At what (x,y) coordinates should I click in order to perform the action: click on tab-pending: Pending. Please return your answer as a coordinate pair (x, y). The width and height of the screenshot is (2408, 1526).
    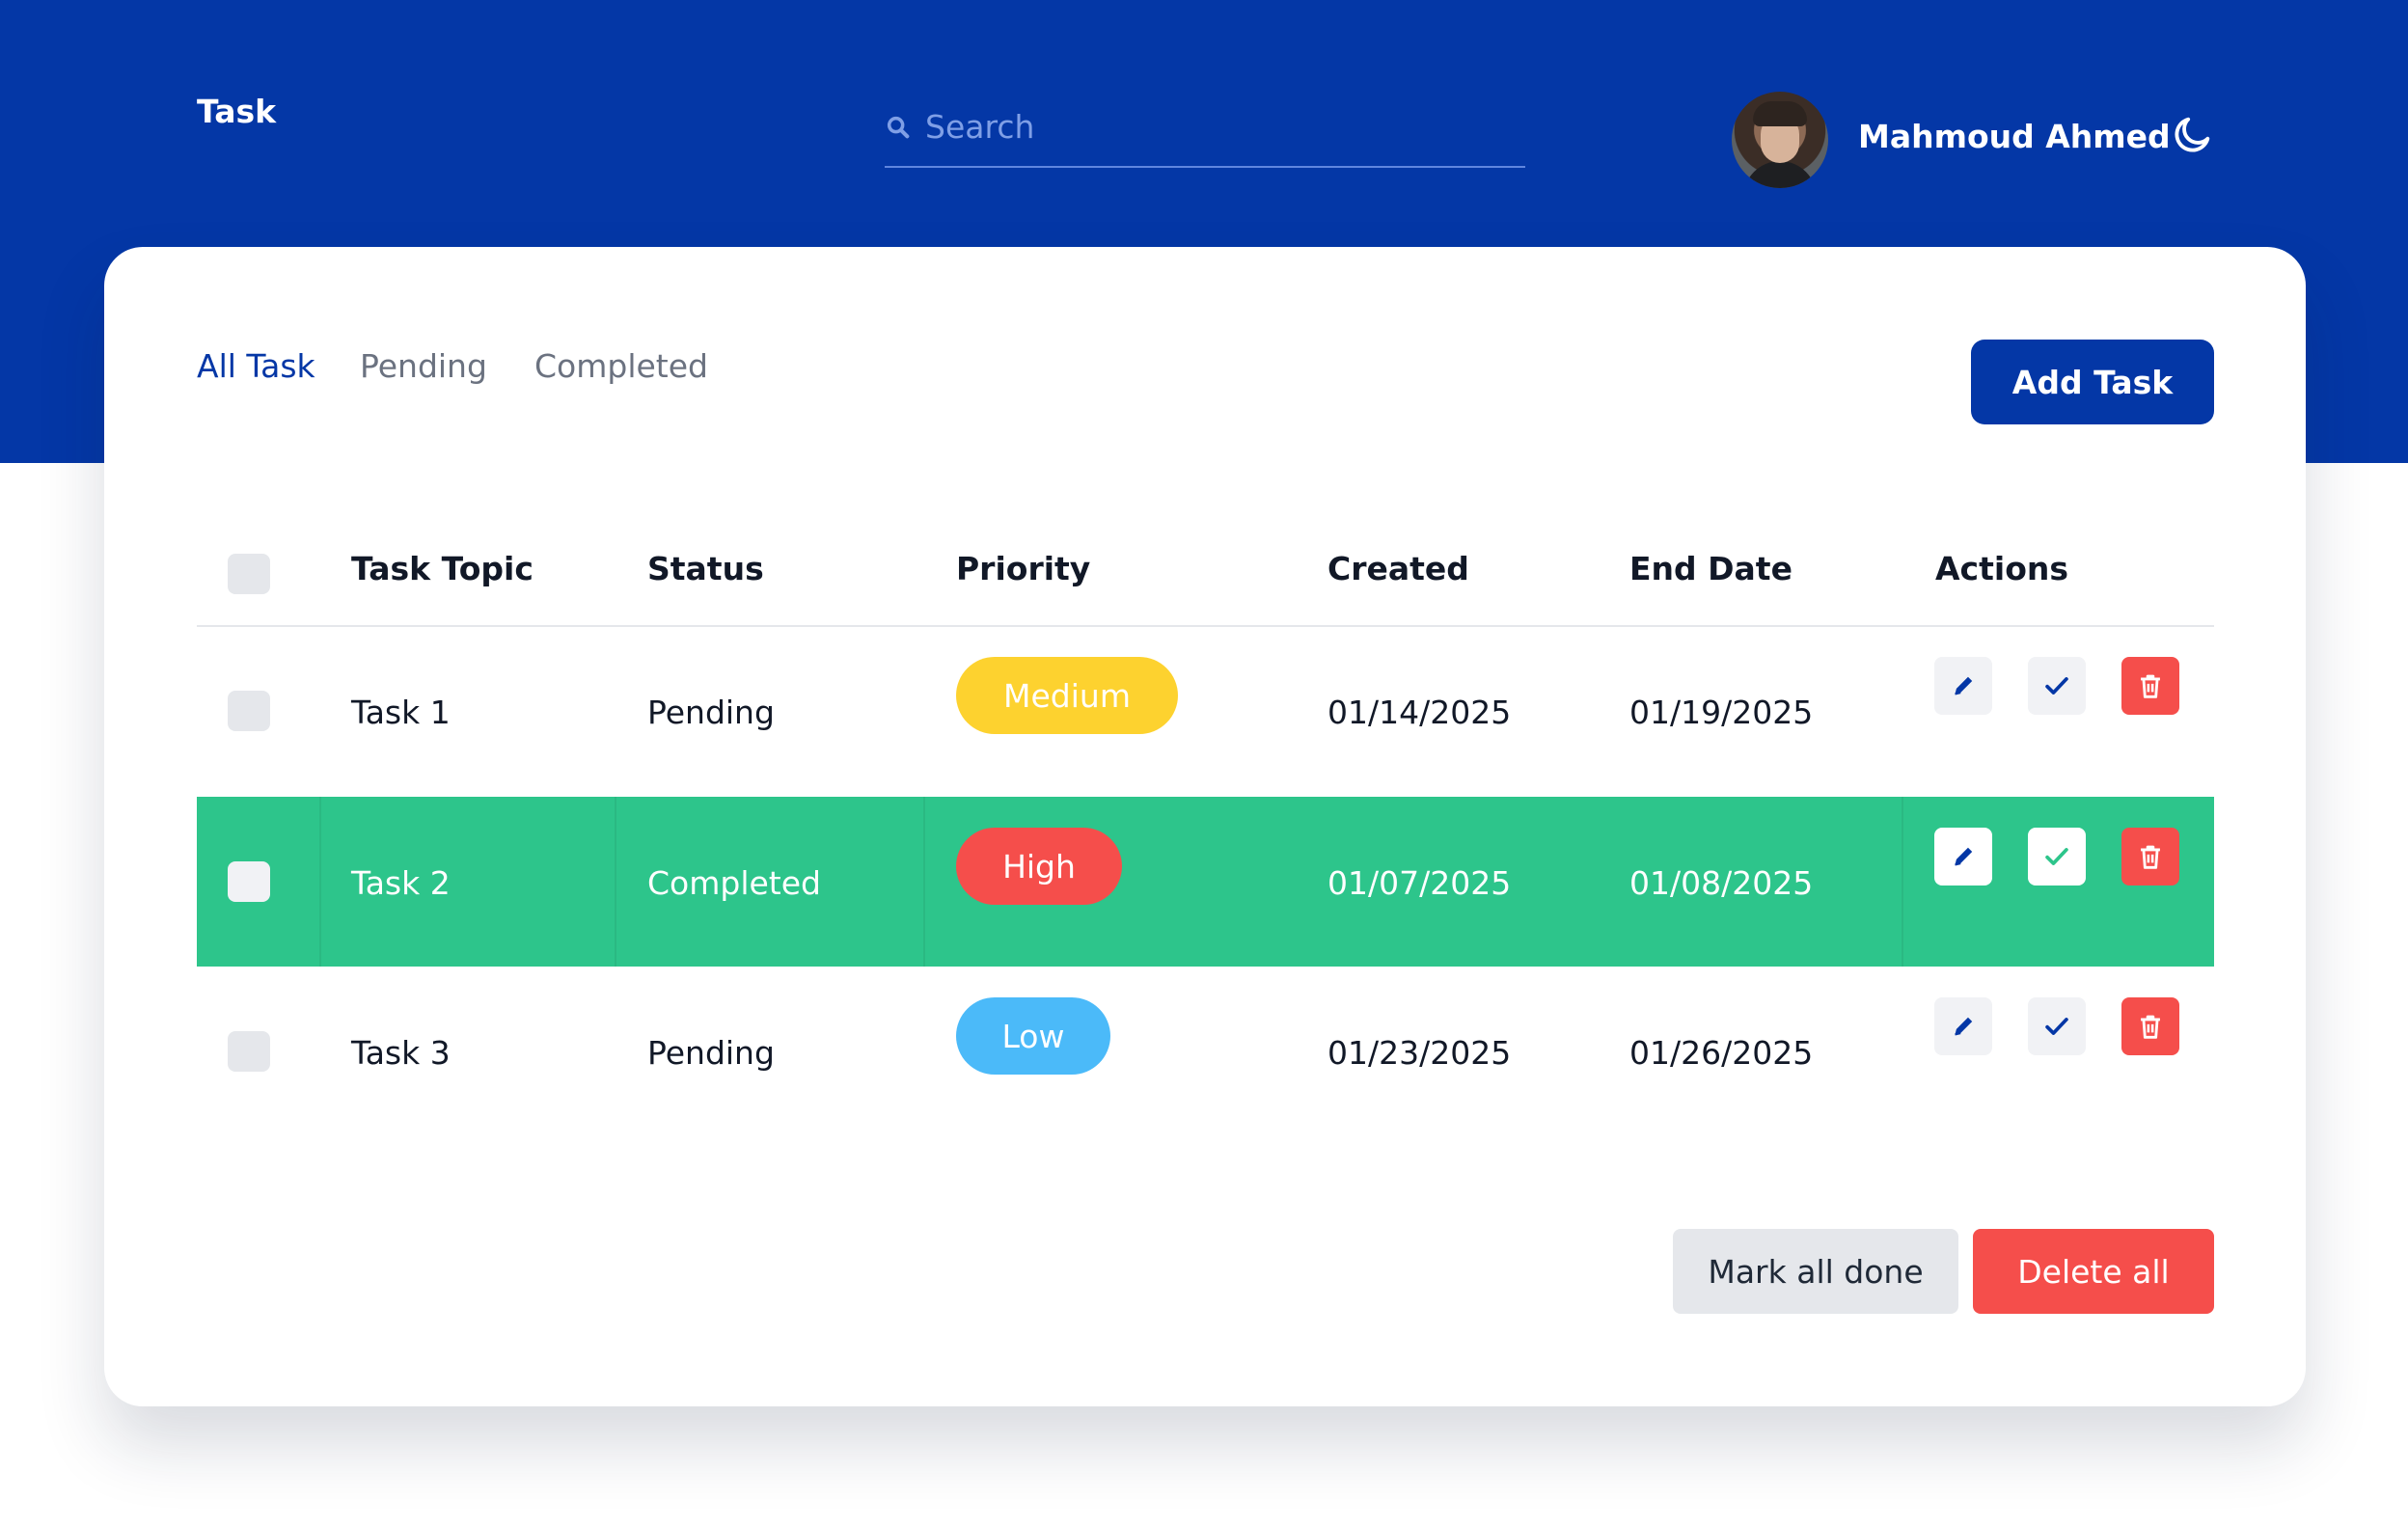
    Looking at the image, I should click on (423, 366).